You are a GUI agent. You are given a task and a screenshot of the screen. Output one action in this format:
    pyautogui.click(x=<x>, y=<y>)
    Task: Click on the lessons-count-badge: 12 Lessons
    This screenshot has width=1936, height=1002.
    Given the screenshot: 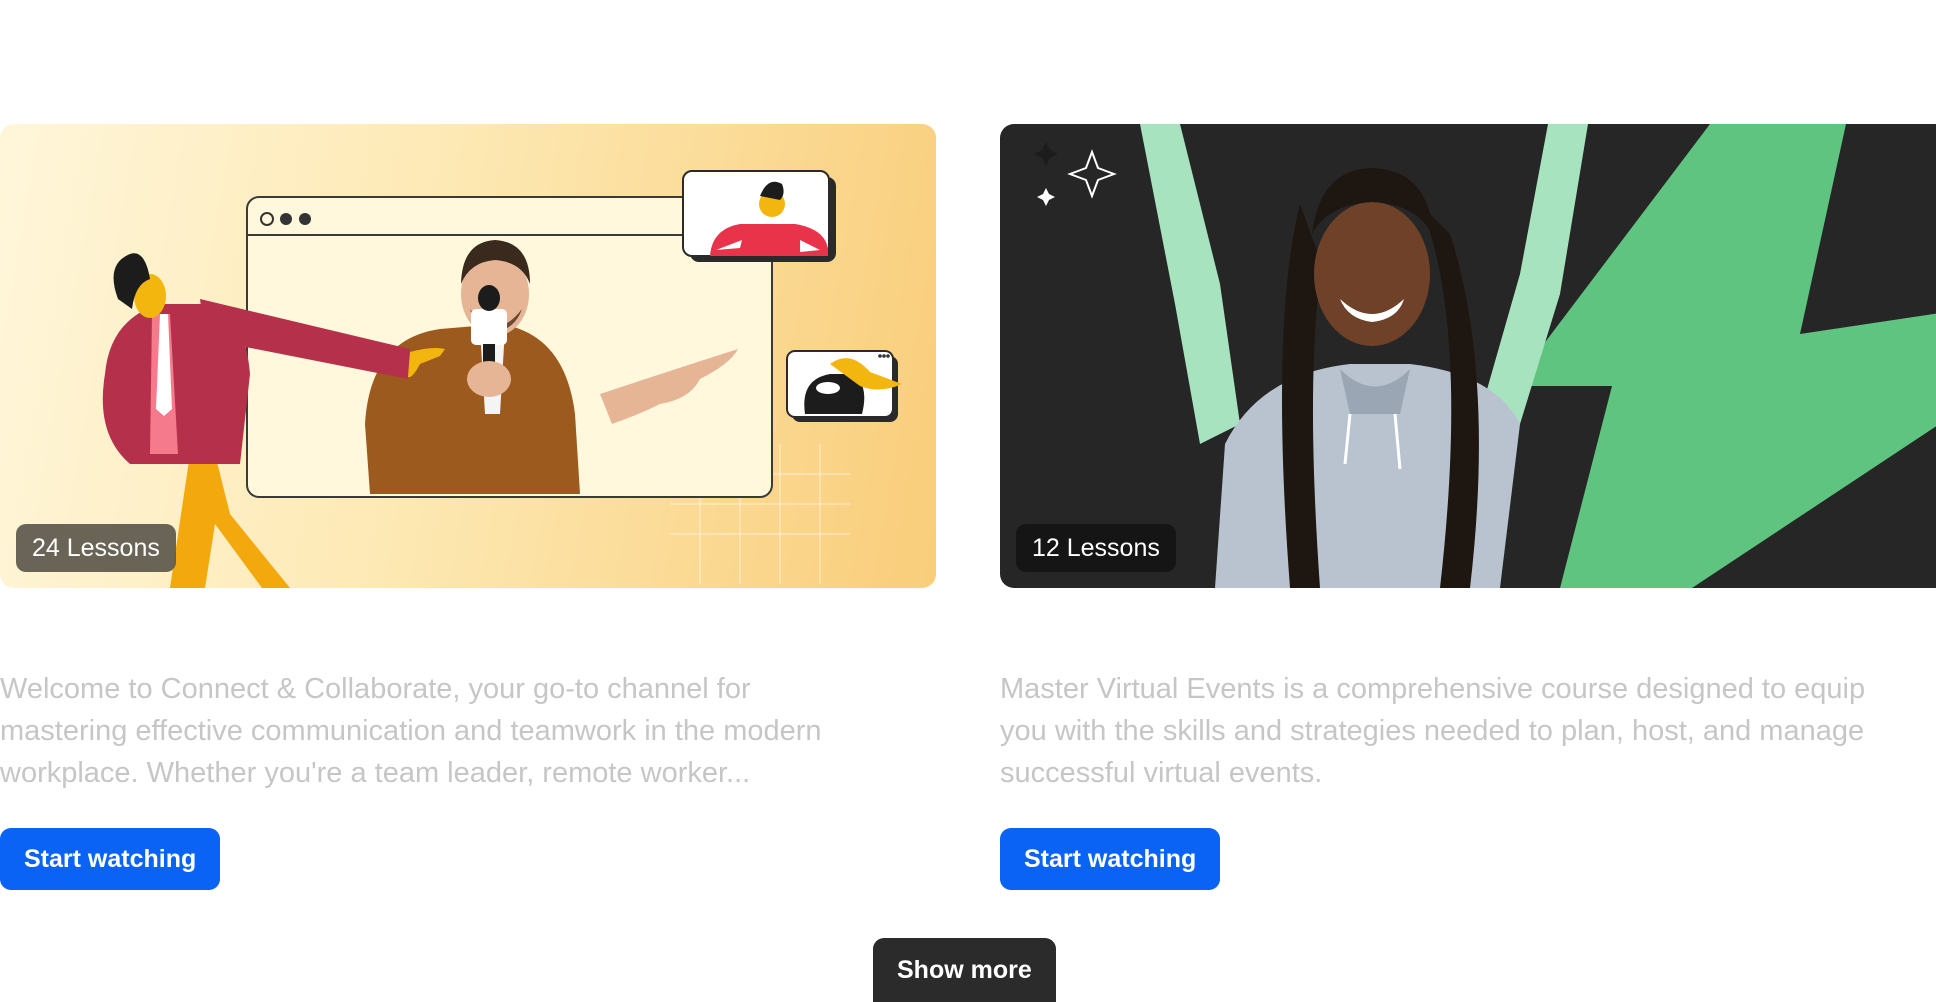 What is the action you would take?
    pyautogui.click(x=1096, y=548)
    